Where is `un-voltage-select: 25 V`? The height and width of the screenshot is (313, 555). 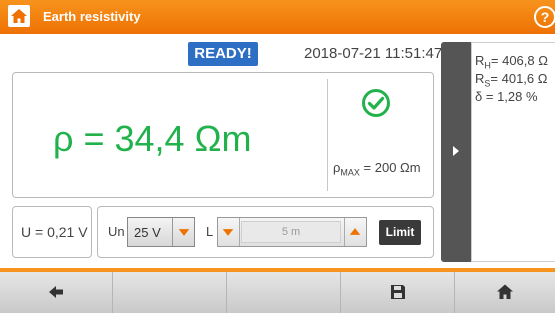
un-voltage-select: 25 V is located at coordinates (161, 232).